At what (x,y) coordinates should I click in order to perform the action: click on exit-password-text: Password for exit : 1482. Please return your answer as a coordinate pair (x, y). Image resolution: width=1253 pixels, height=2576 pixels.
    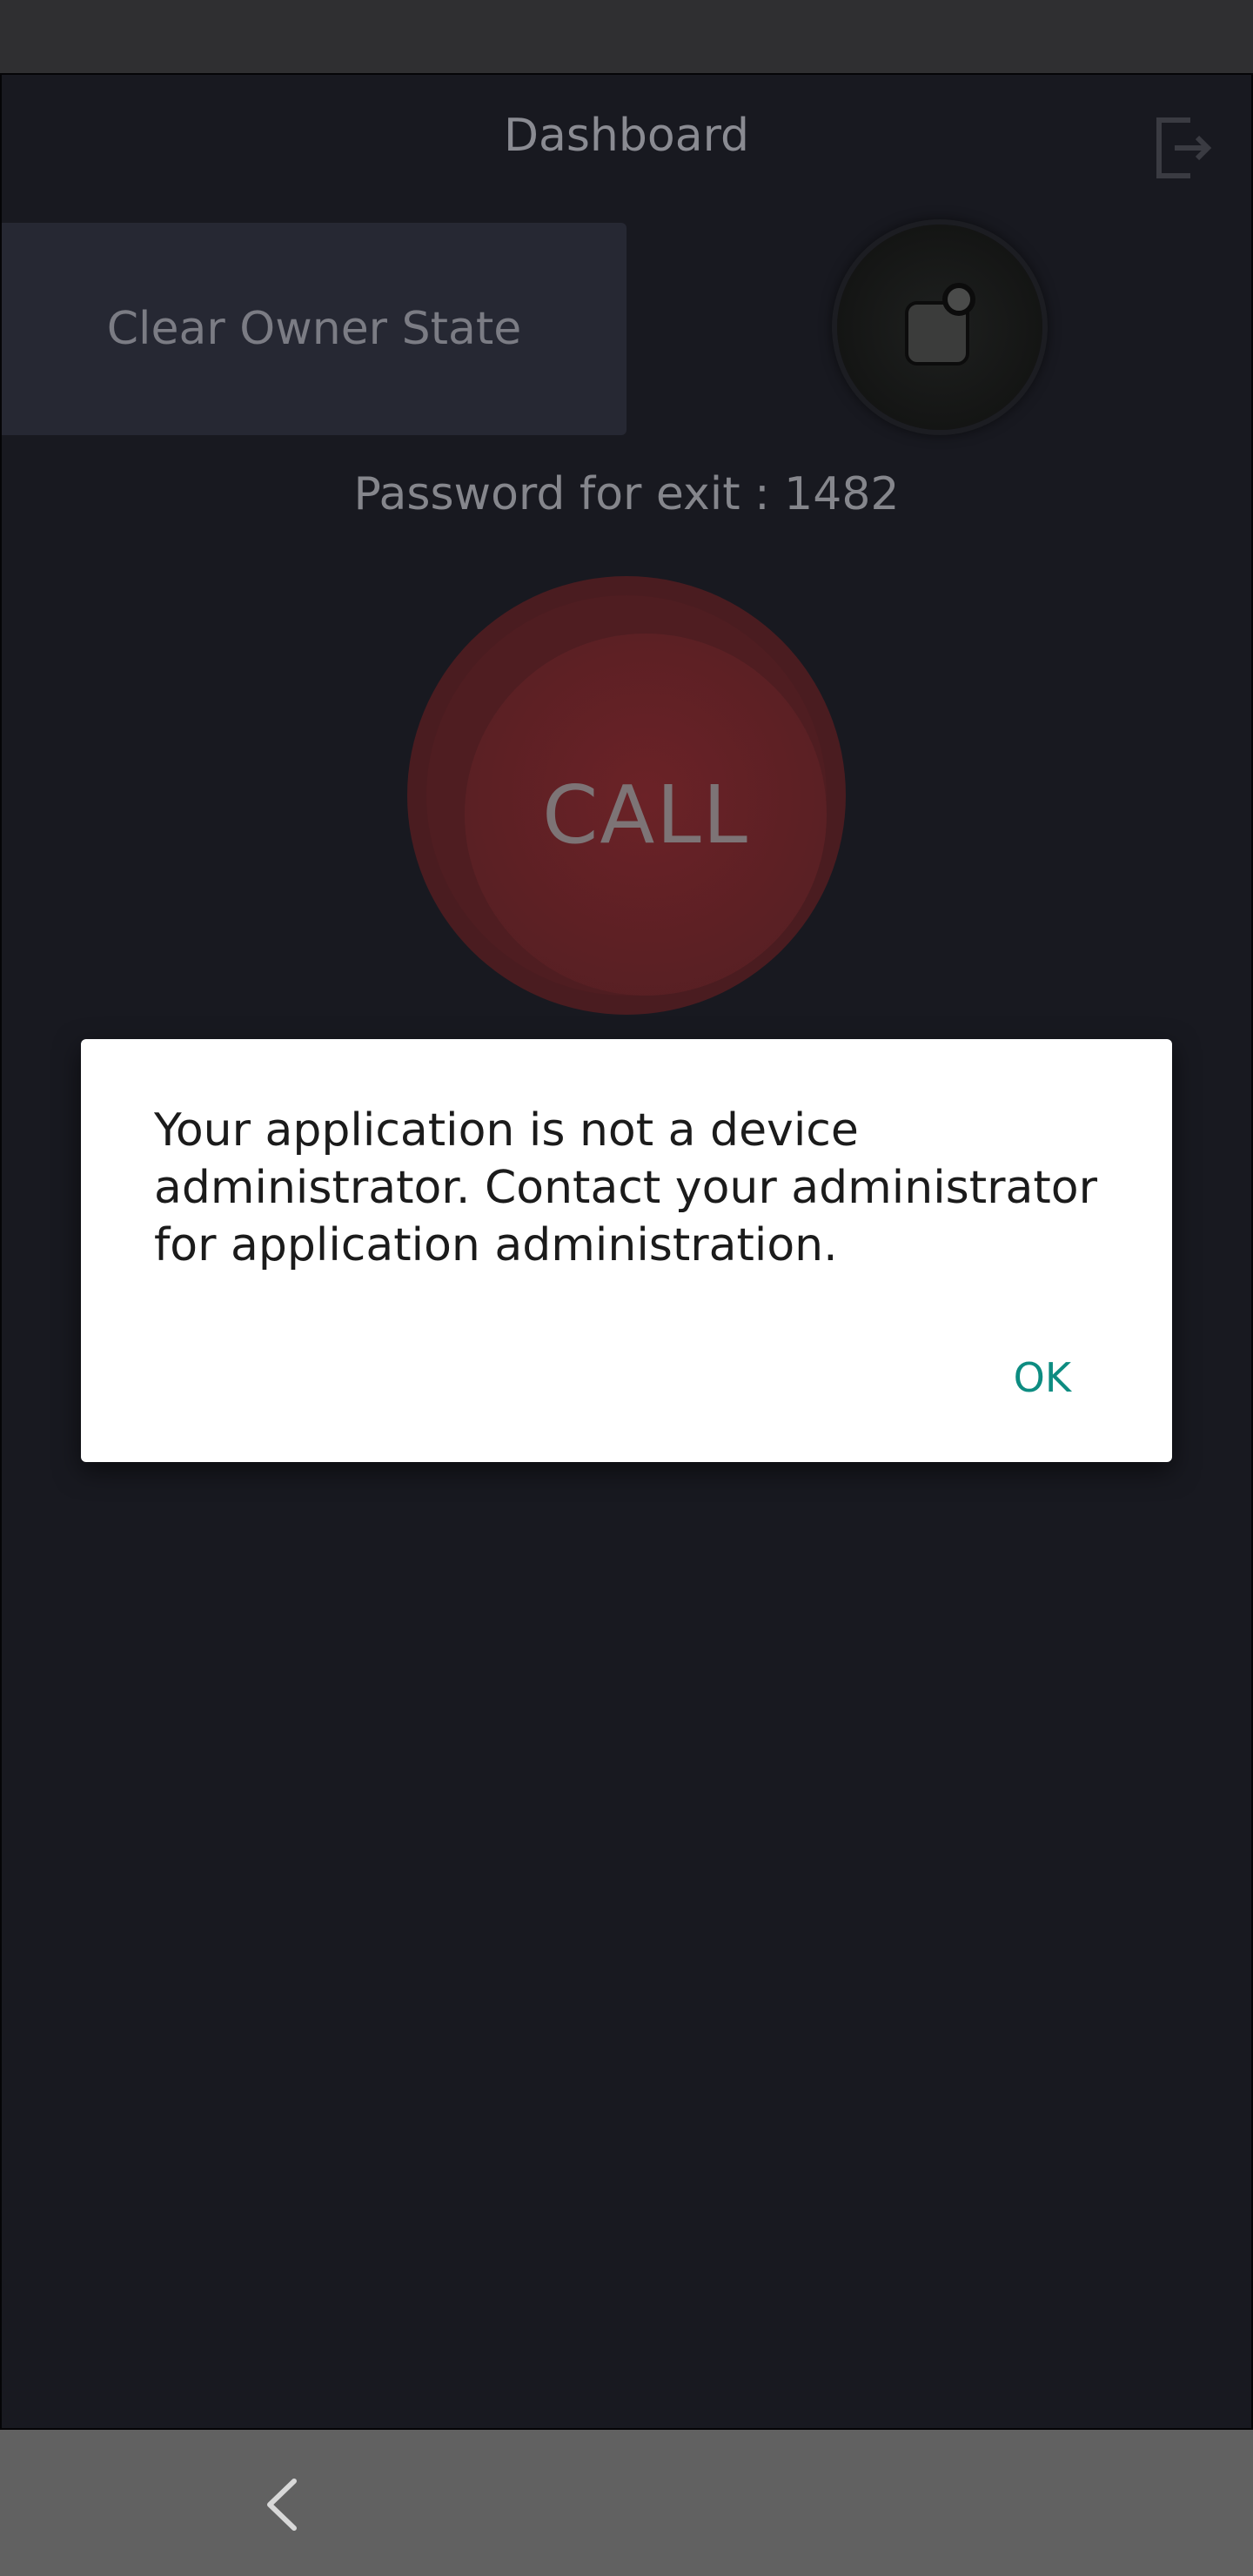
    Looking at the image, I should click on (626, 494).